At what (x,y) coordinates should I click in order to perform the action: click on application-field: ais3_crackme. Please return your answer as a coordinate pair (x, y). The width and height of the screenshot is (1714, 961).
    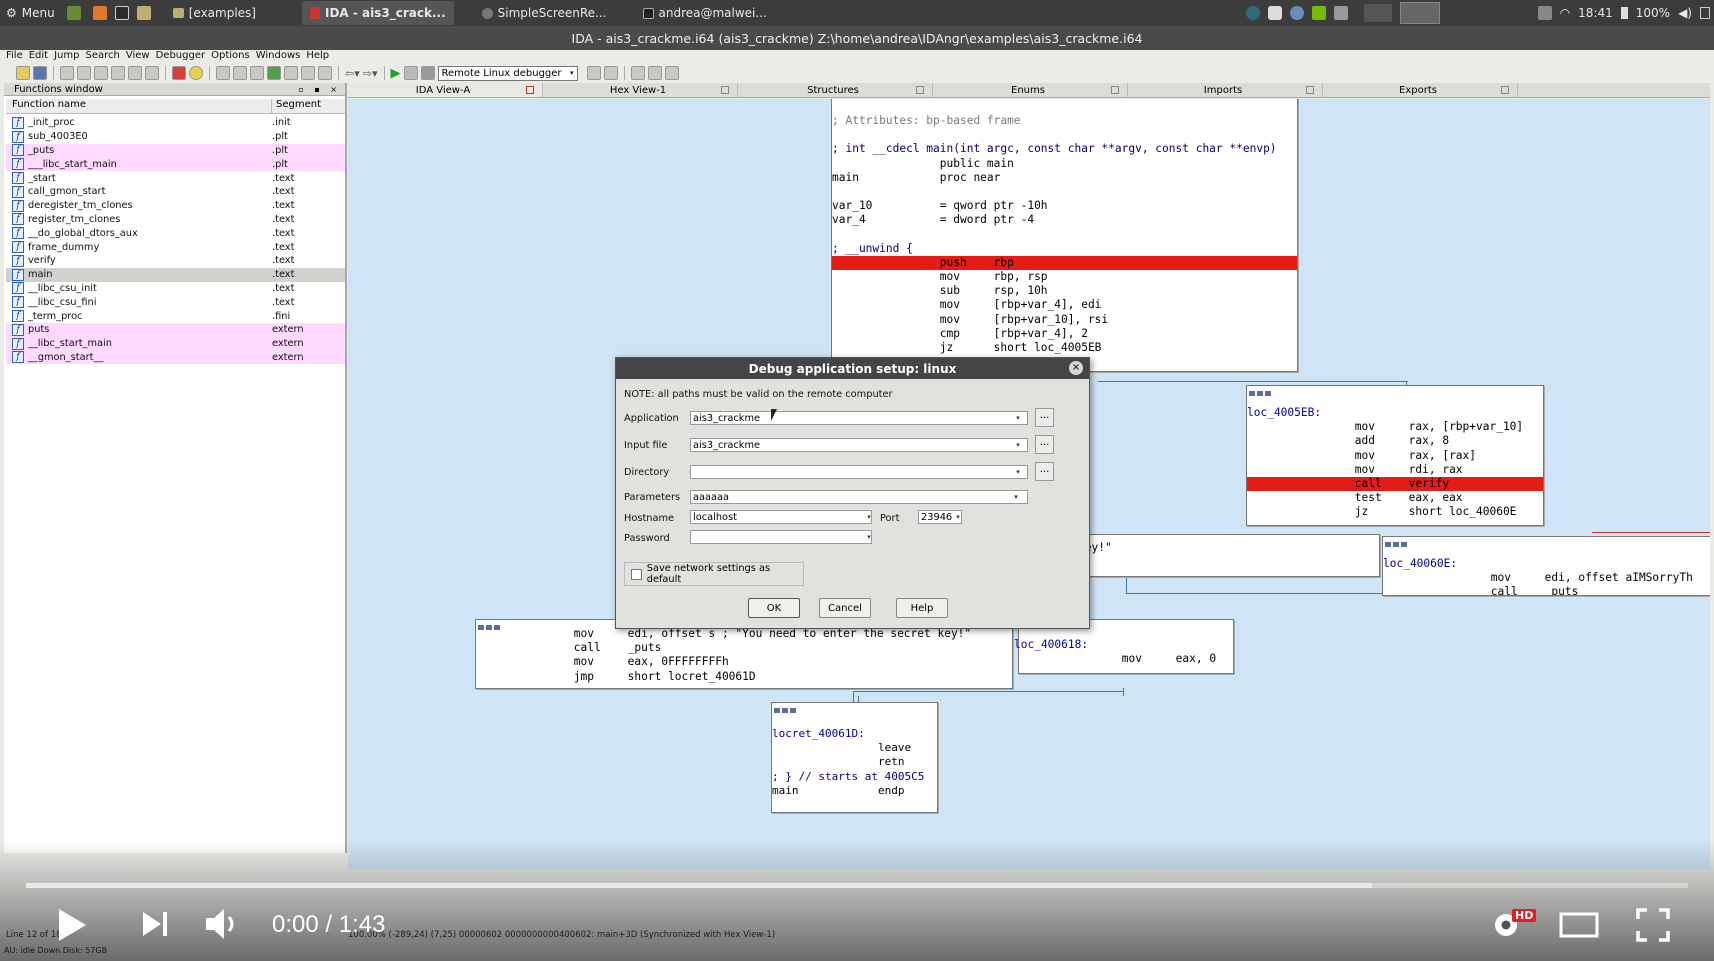
    Looking at the image, I should click on (859, 418).